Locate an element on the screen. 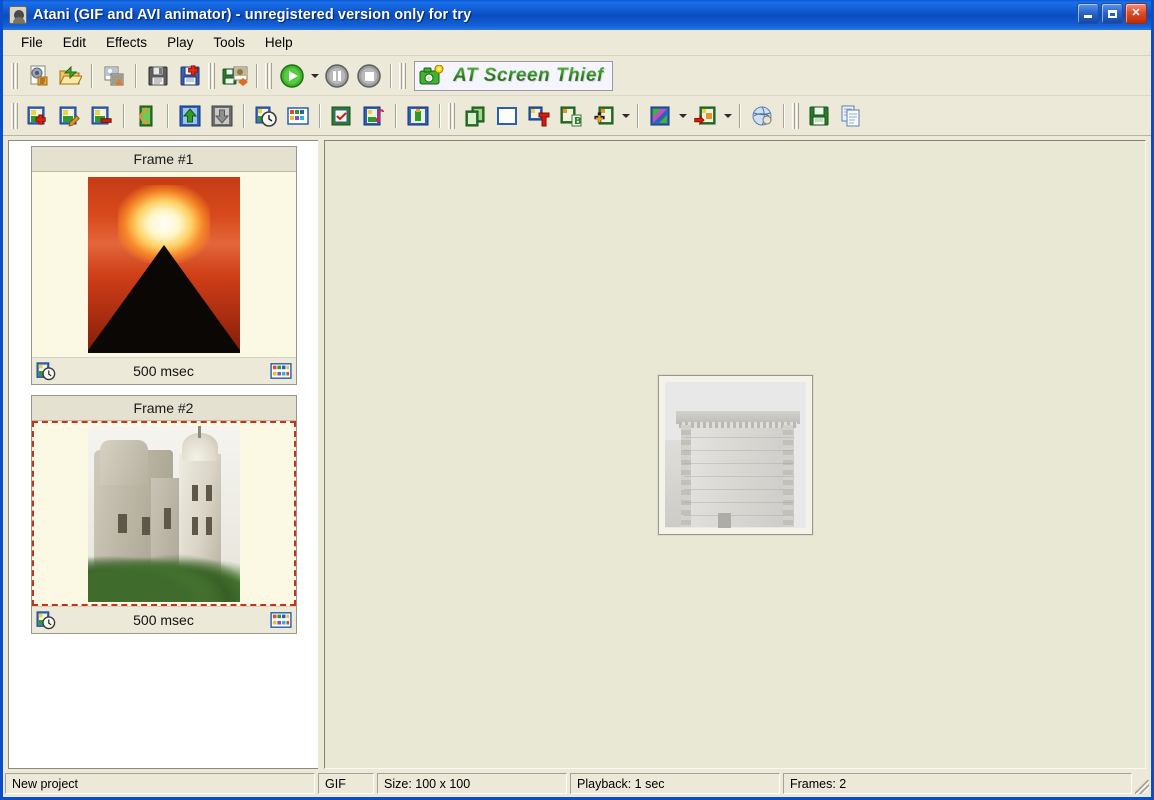 The image size is (1154, 800). play-dropdown-icon is located at coordinates (314, 76).